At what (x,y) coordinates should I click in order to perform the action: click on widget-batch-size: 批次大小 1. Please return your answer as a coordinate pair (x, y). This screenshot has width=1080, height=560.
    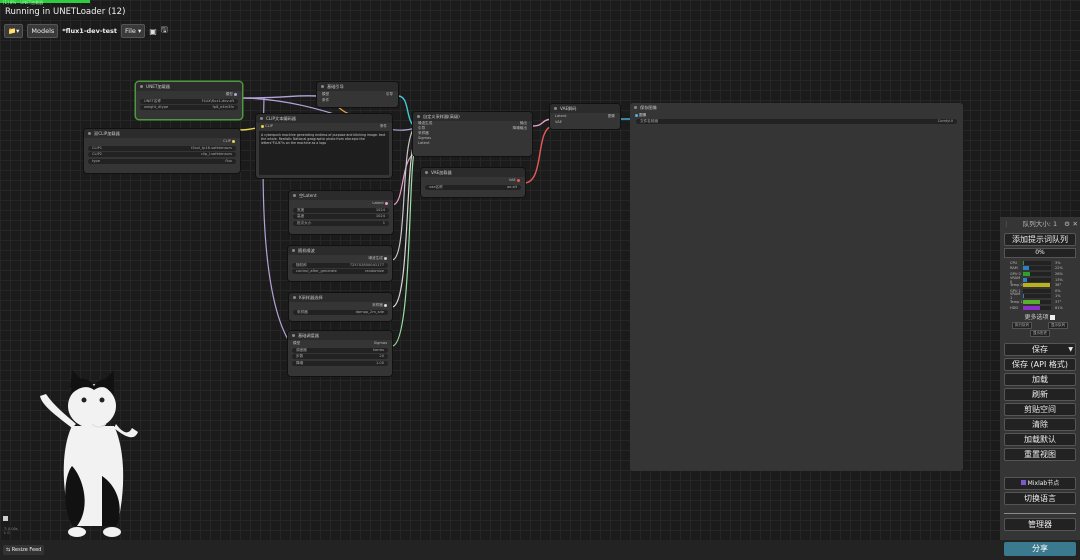
    Looking at the image, I should click on (341, 223).